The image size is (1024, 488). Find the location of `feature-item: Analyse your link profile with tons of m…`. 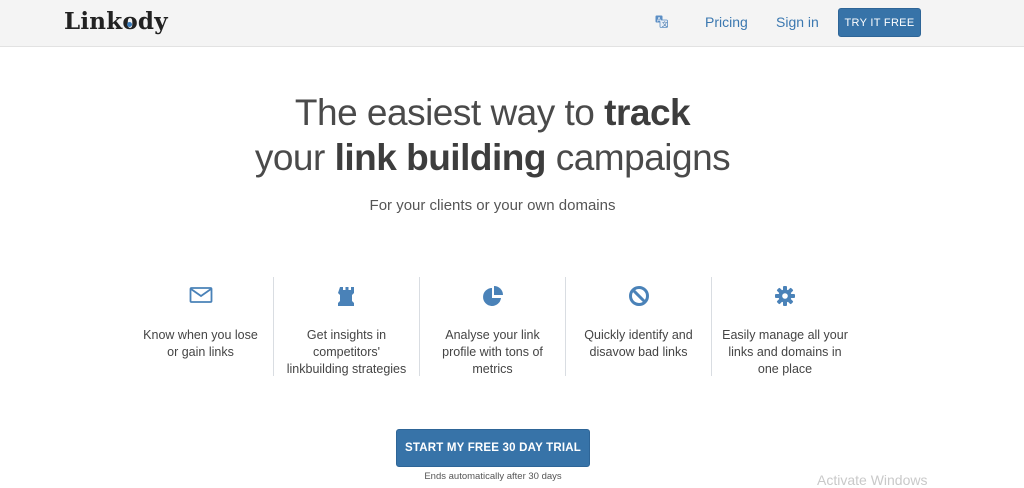

feature-item: Analyse your link profile with tons of m… is located at coordinates (493, 326).